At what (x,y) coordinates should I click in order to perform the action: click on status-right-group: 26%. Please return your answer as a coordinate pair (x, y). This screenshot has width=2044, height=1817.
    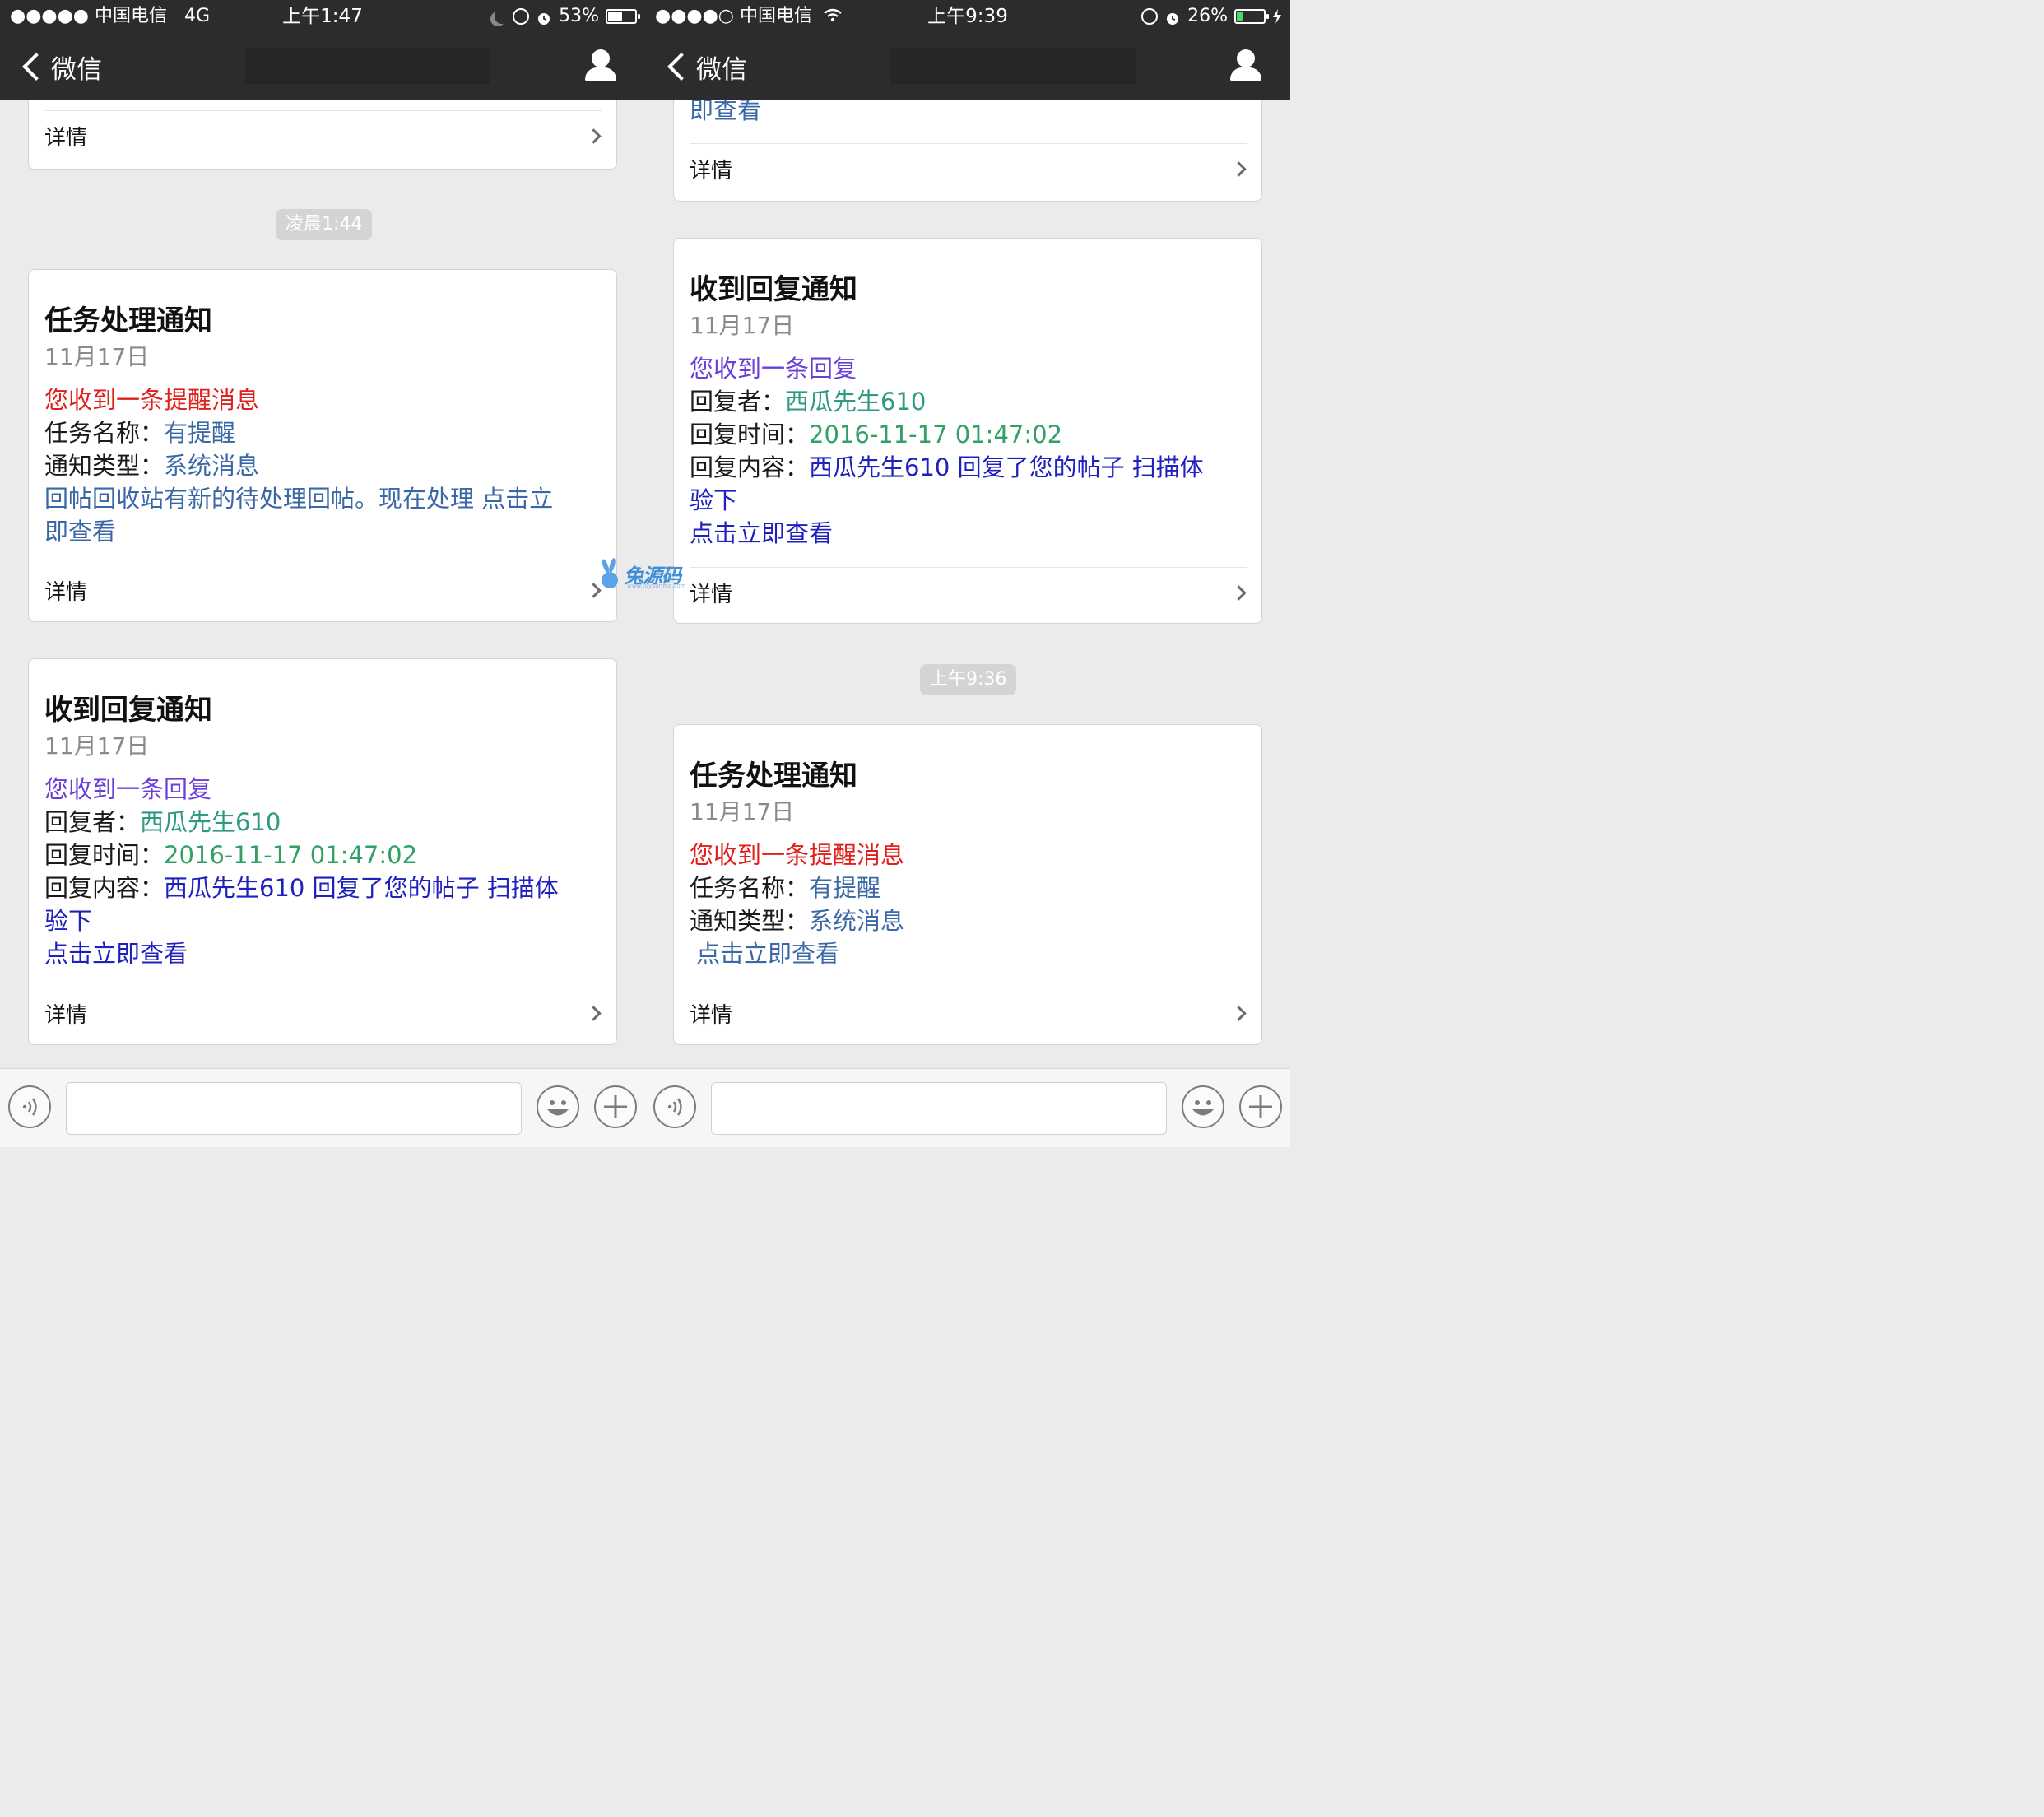
    Looking at the image, I should click on (1211, 16).